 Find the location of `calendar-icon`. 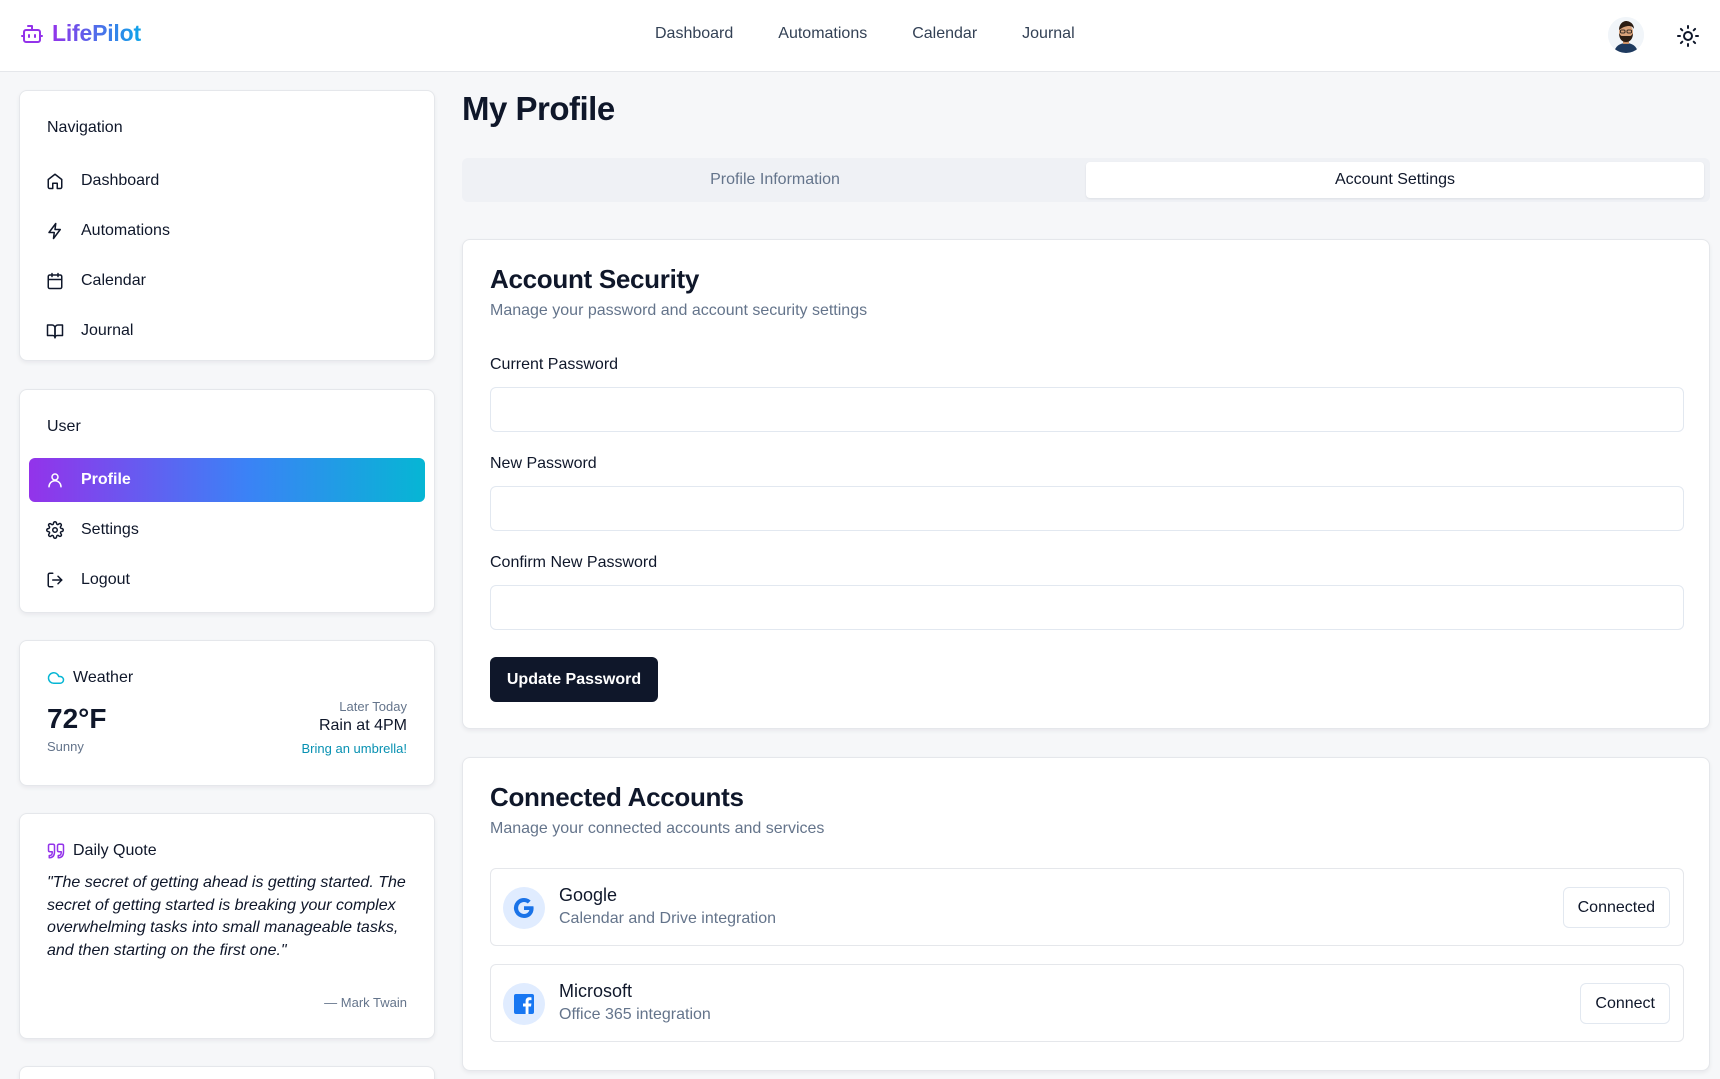

calendar-icon is located at coordinates (55, 281).